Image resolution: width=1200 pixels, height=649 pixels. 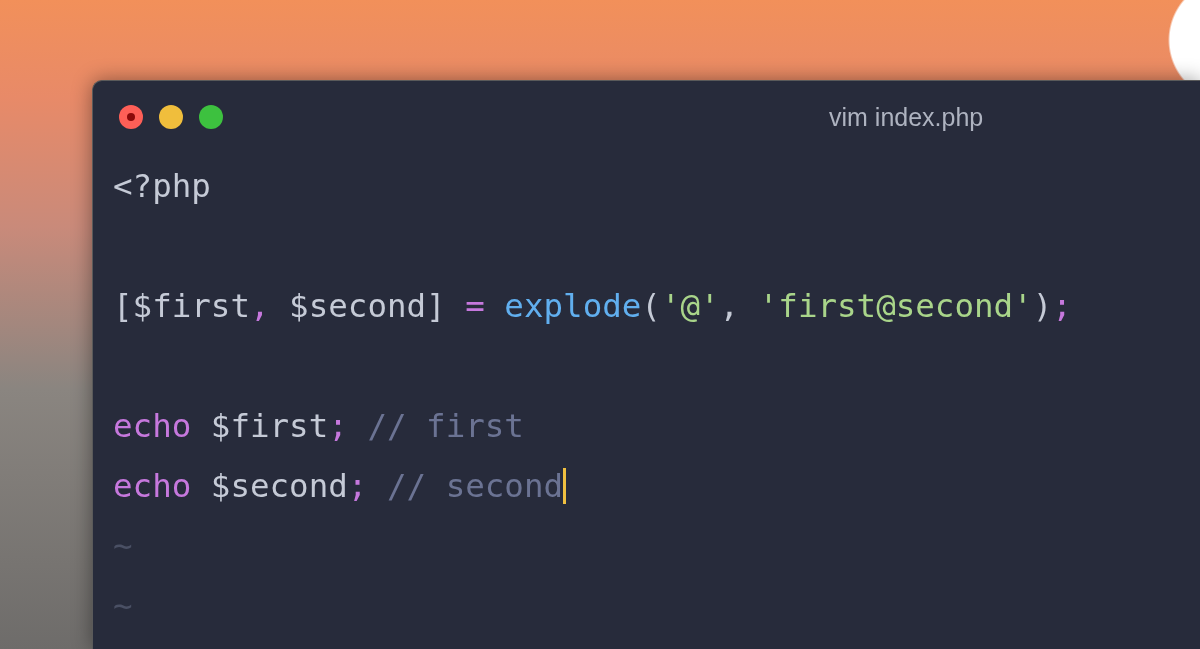 What do you see at coordinates (318, 426) in the screenshot?
I see `code-line: echo $first; // first` at bounding box center [318, 426].